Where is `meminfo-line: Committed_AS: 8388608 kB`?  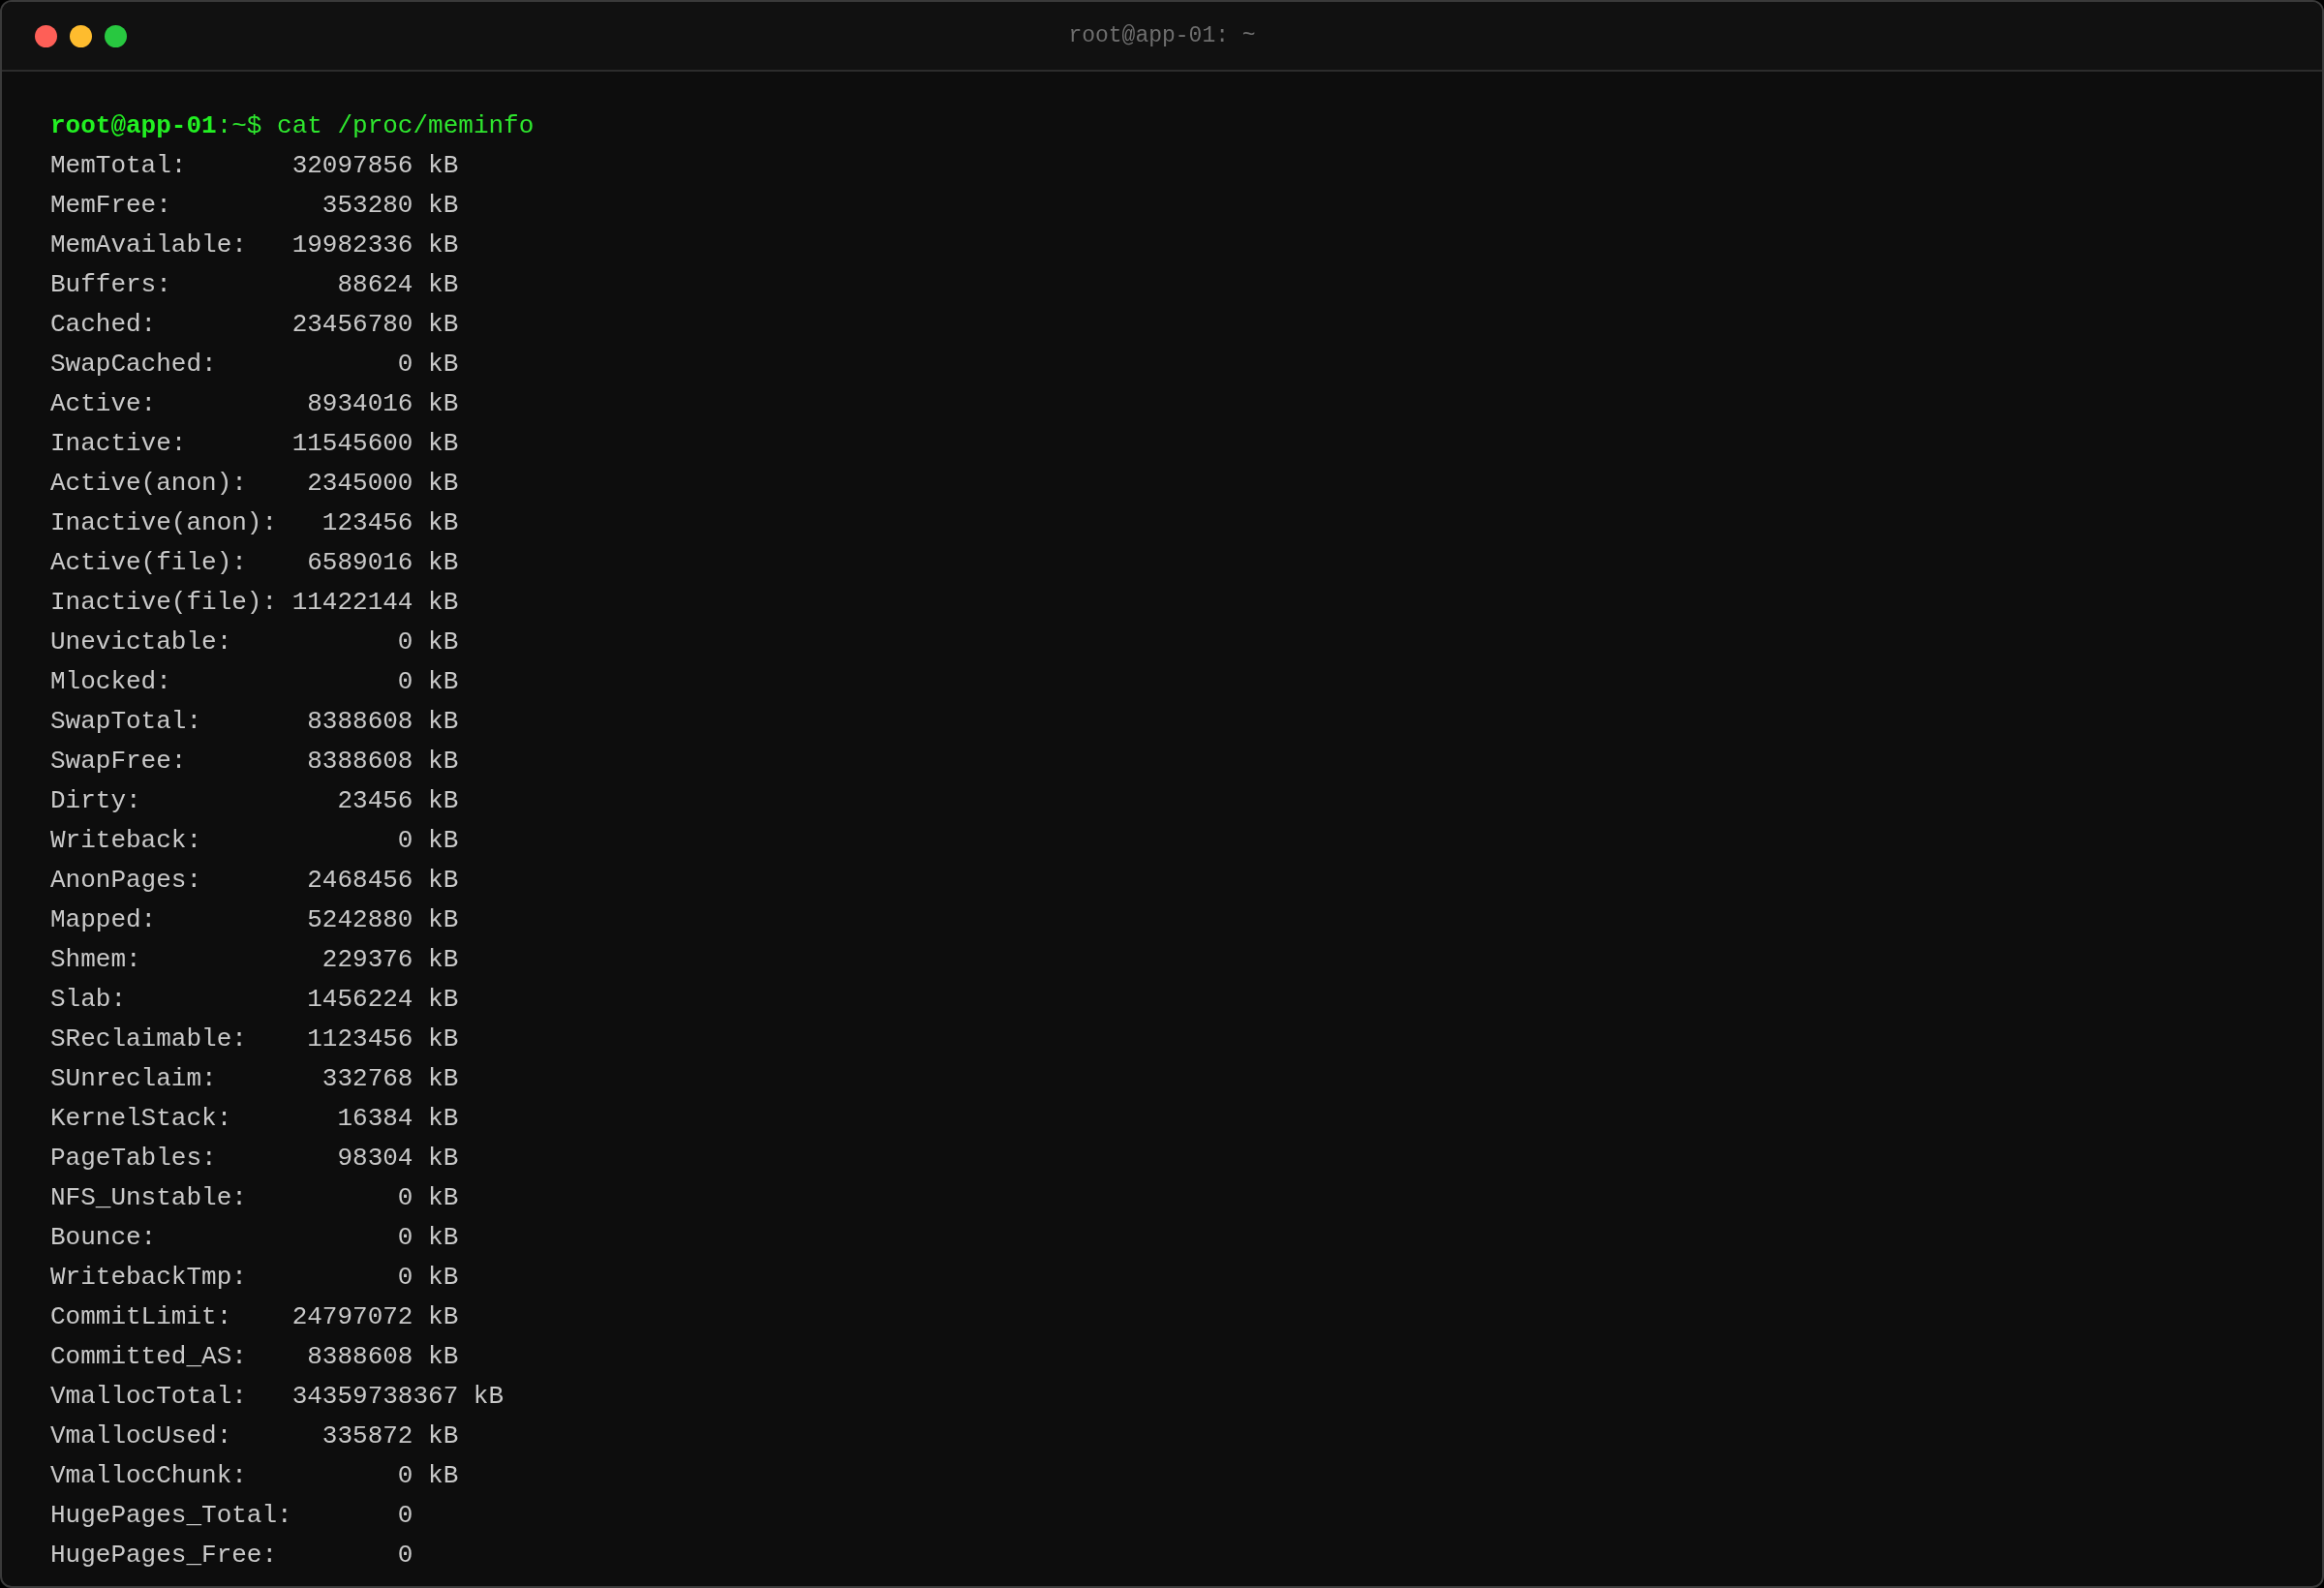
meminfo-line: Committed_AS: 8388608 kB is located at coordinates (254, 1357).